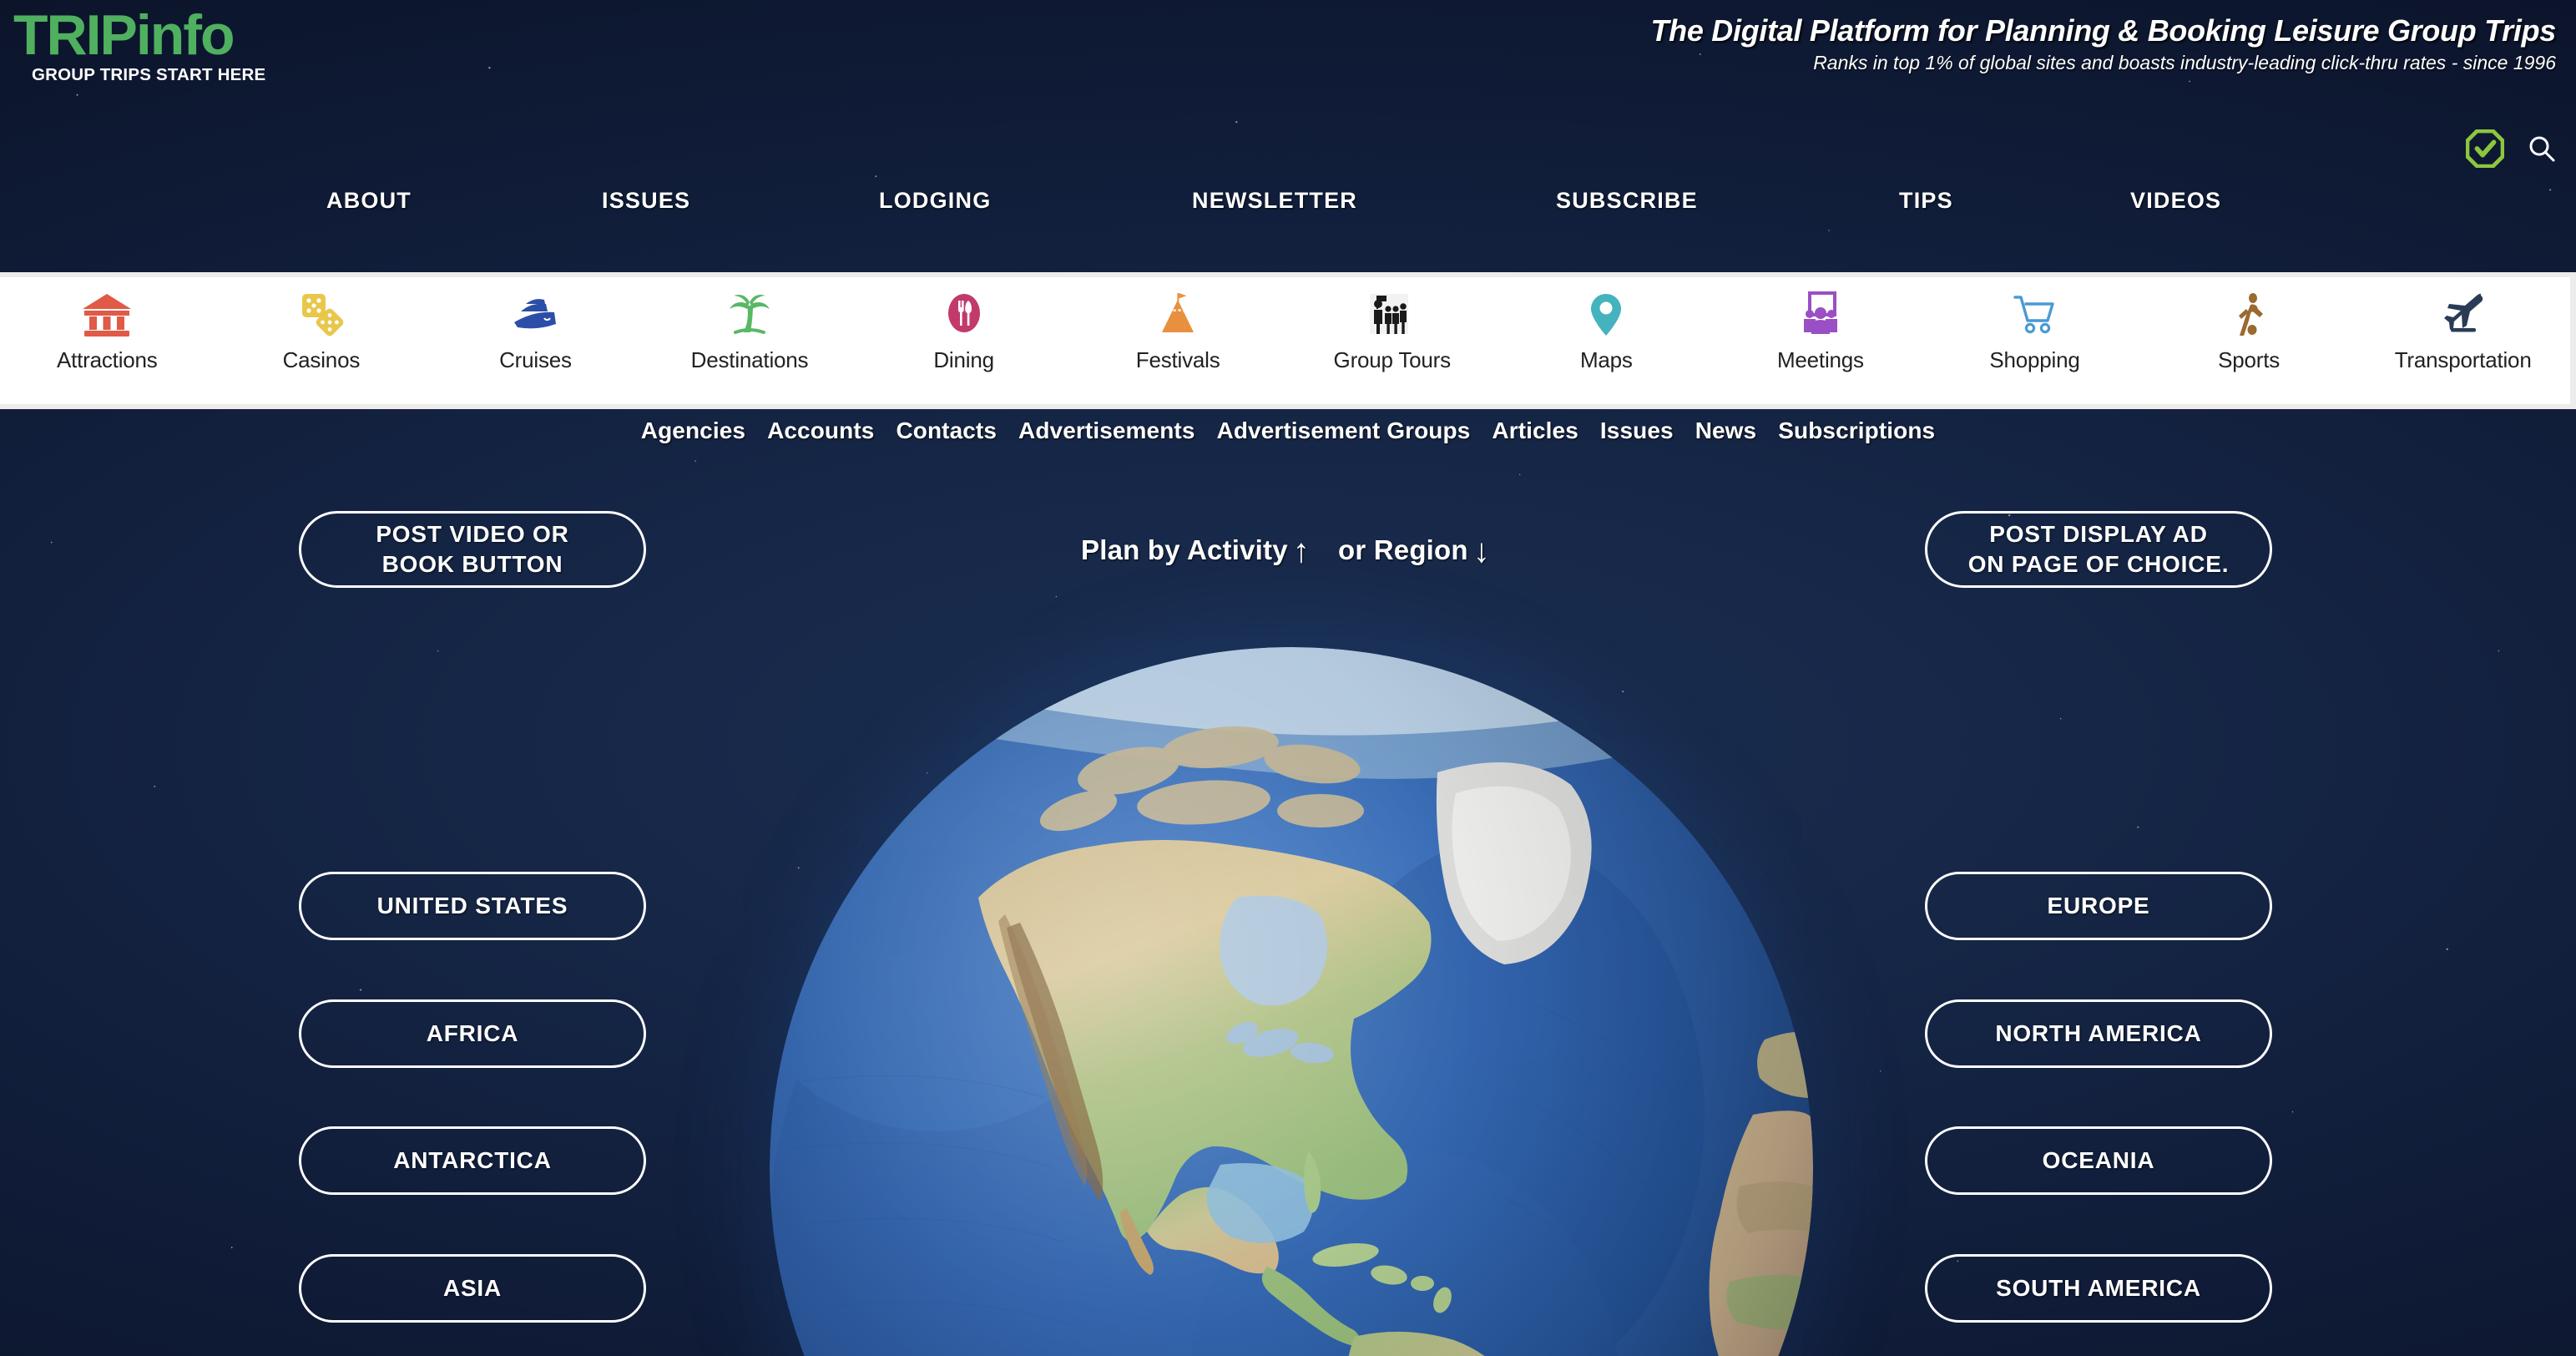  Describe the element at coordinates (2485, 148) in the screenshot. I see `verified-check-icon` at that location.